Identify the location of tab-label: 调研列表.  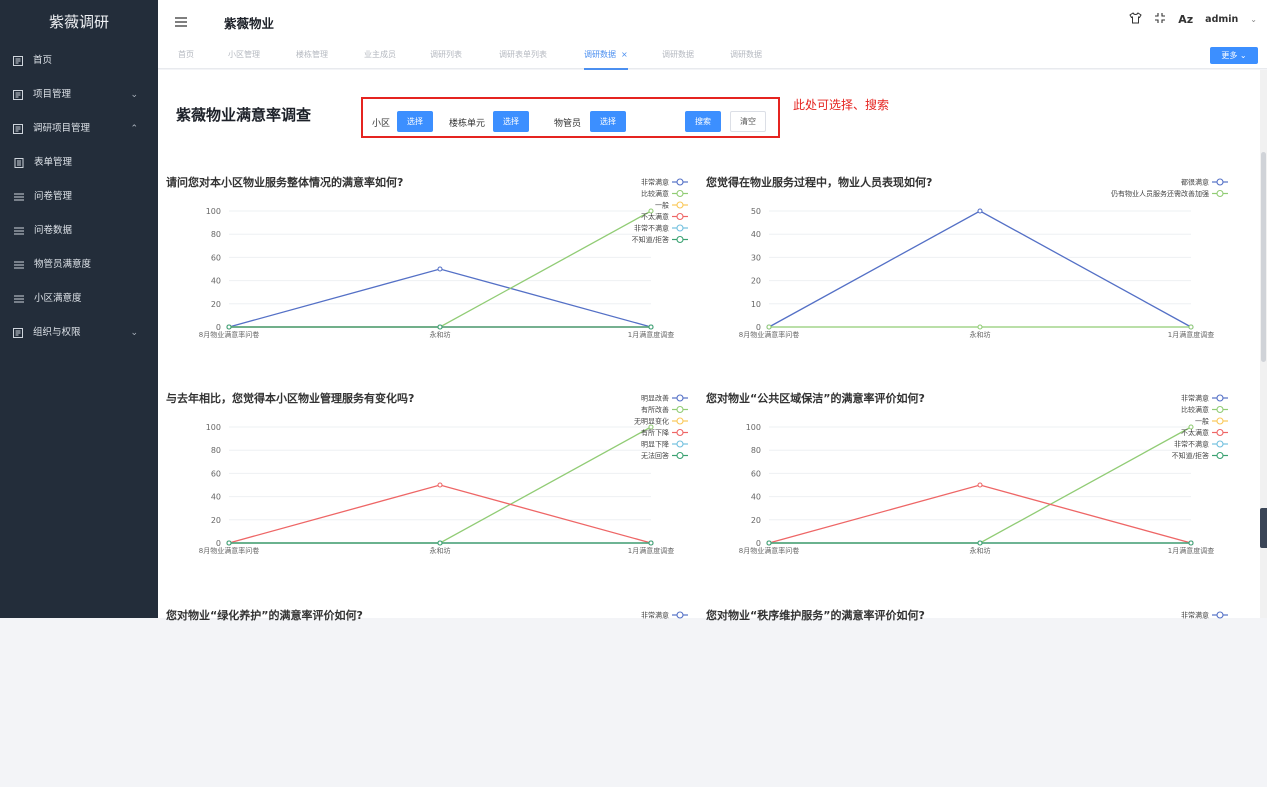
(446, 54).